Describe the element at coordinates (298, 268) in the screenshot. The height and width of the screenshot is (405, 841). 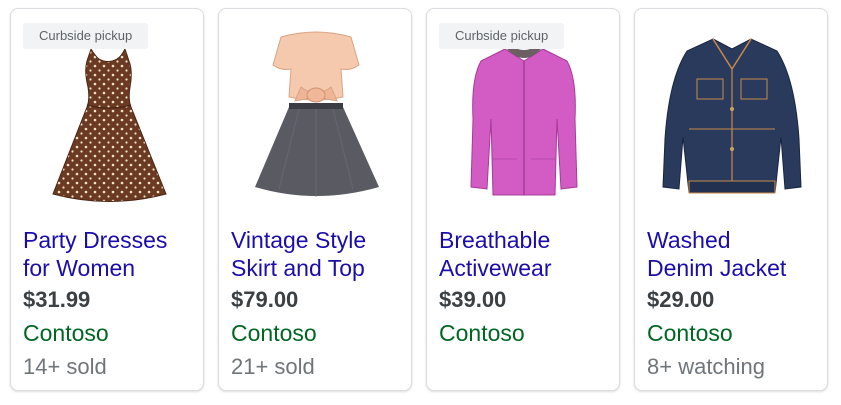
I see `product-title-line: Skirt and Top` at that location.